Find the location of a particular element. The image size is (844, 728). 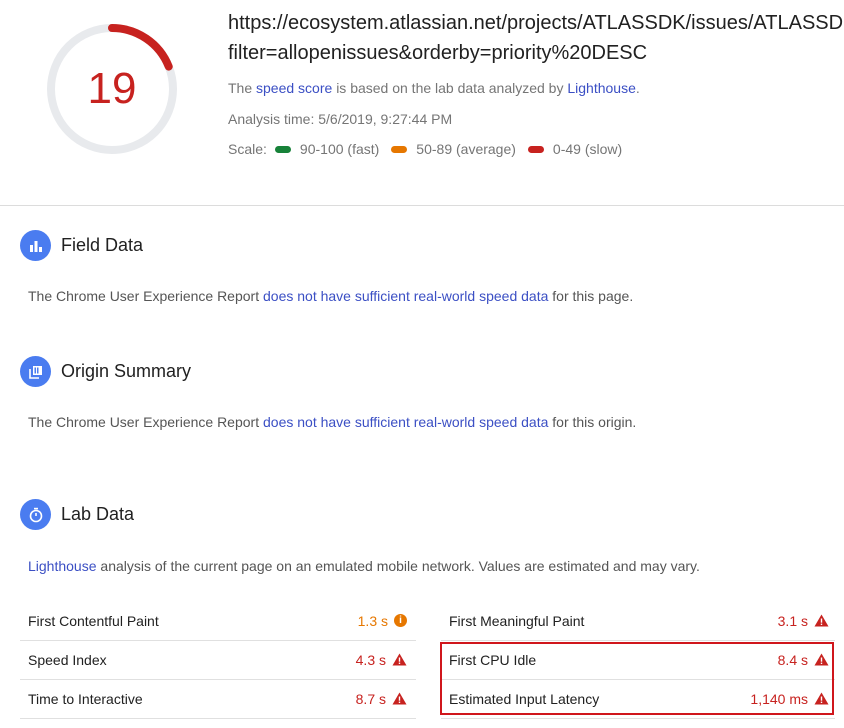

origin-text-pre: The Chrome User Experience Report is located at coordinates (144, 422).